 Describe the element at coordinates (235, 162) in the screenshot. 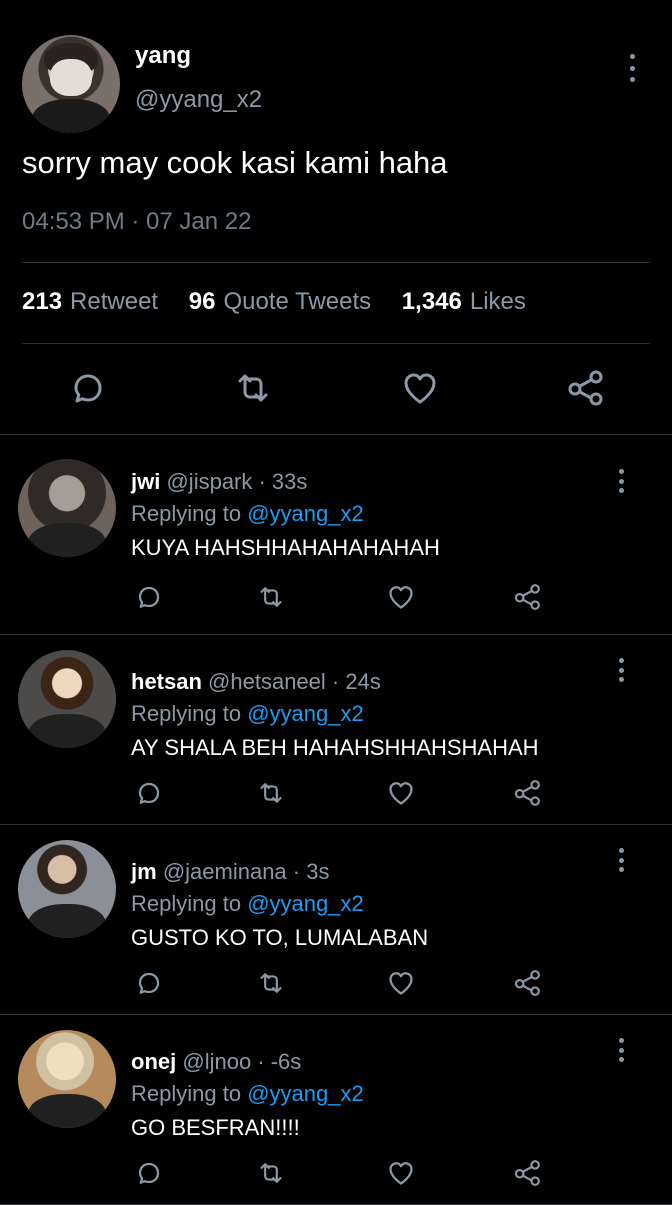

I see `tweet-text: sorry may cook kasi kami haha` at that location.